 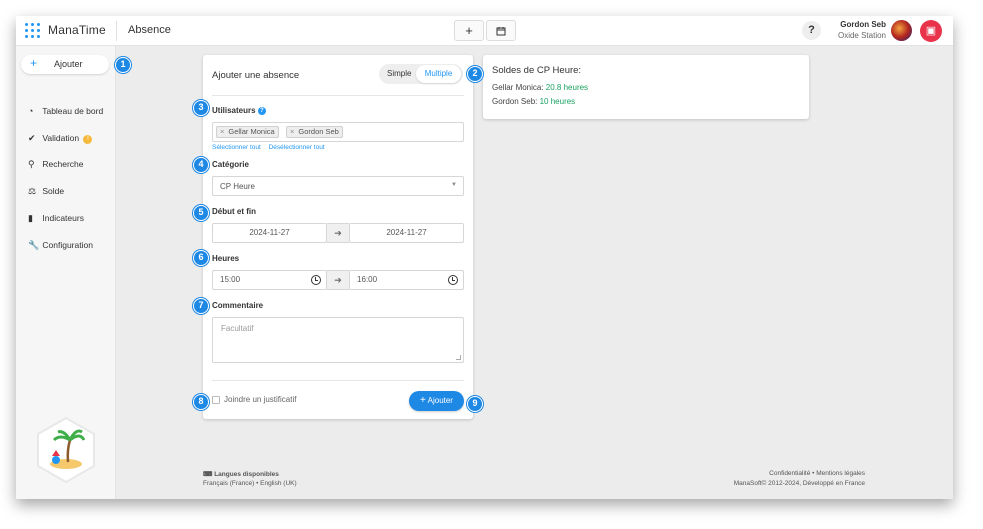 What do you see at coordinates (861, 35) in the screenshot?
I see `user-organization: Oxide Station` at bounding box center [861, 35].